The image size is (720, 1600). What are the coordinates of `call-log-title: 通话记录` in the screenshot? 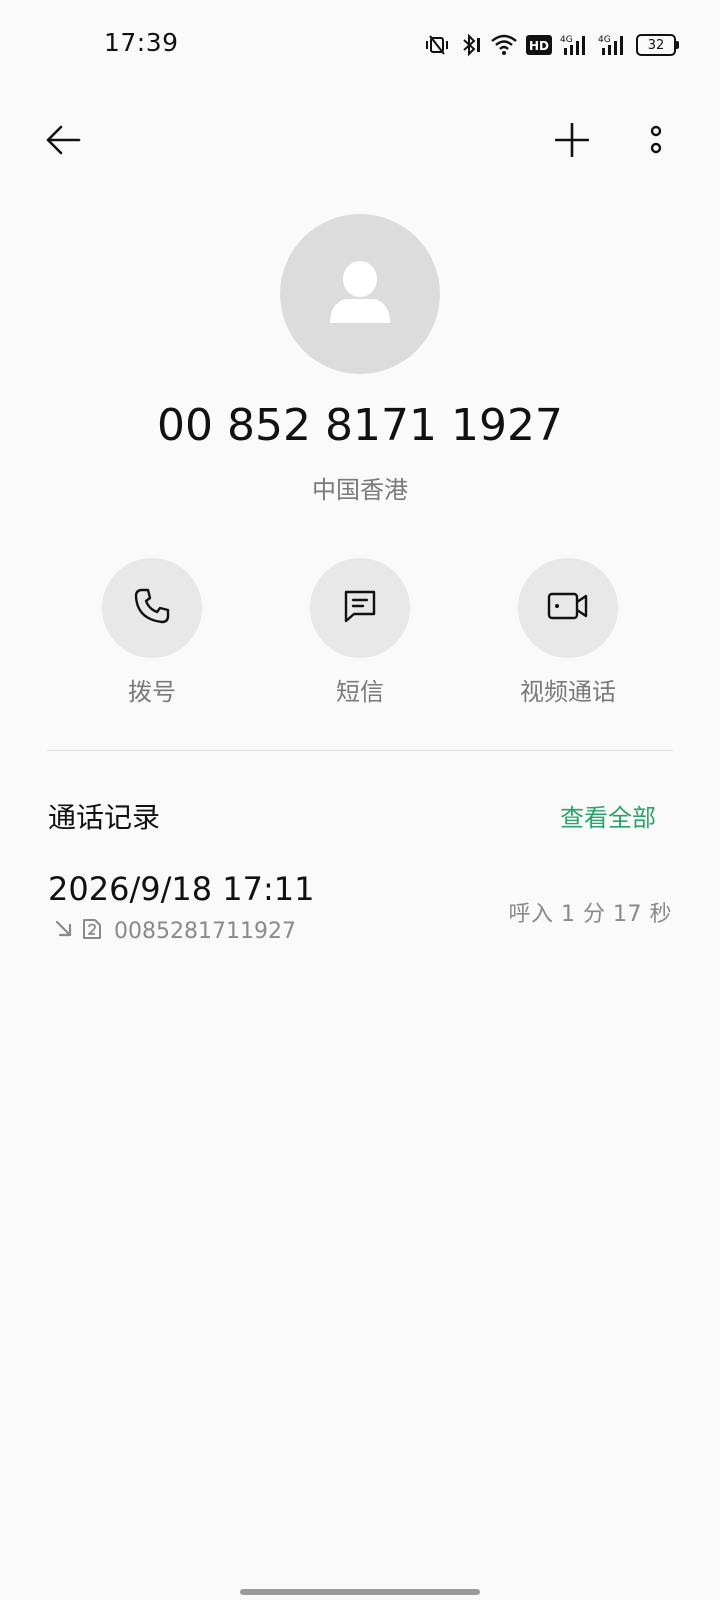 It's located at (104, 817).